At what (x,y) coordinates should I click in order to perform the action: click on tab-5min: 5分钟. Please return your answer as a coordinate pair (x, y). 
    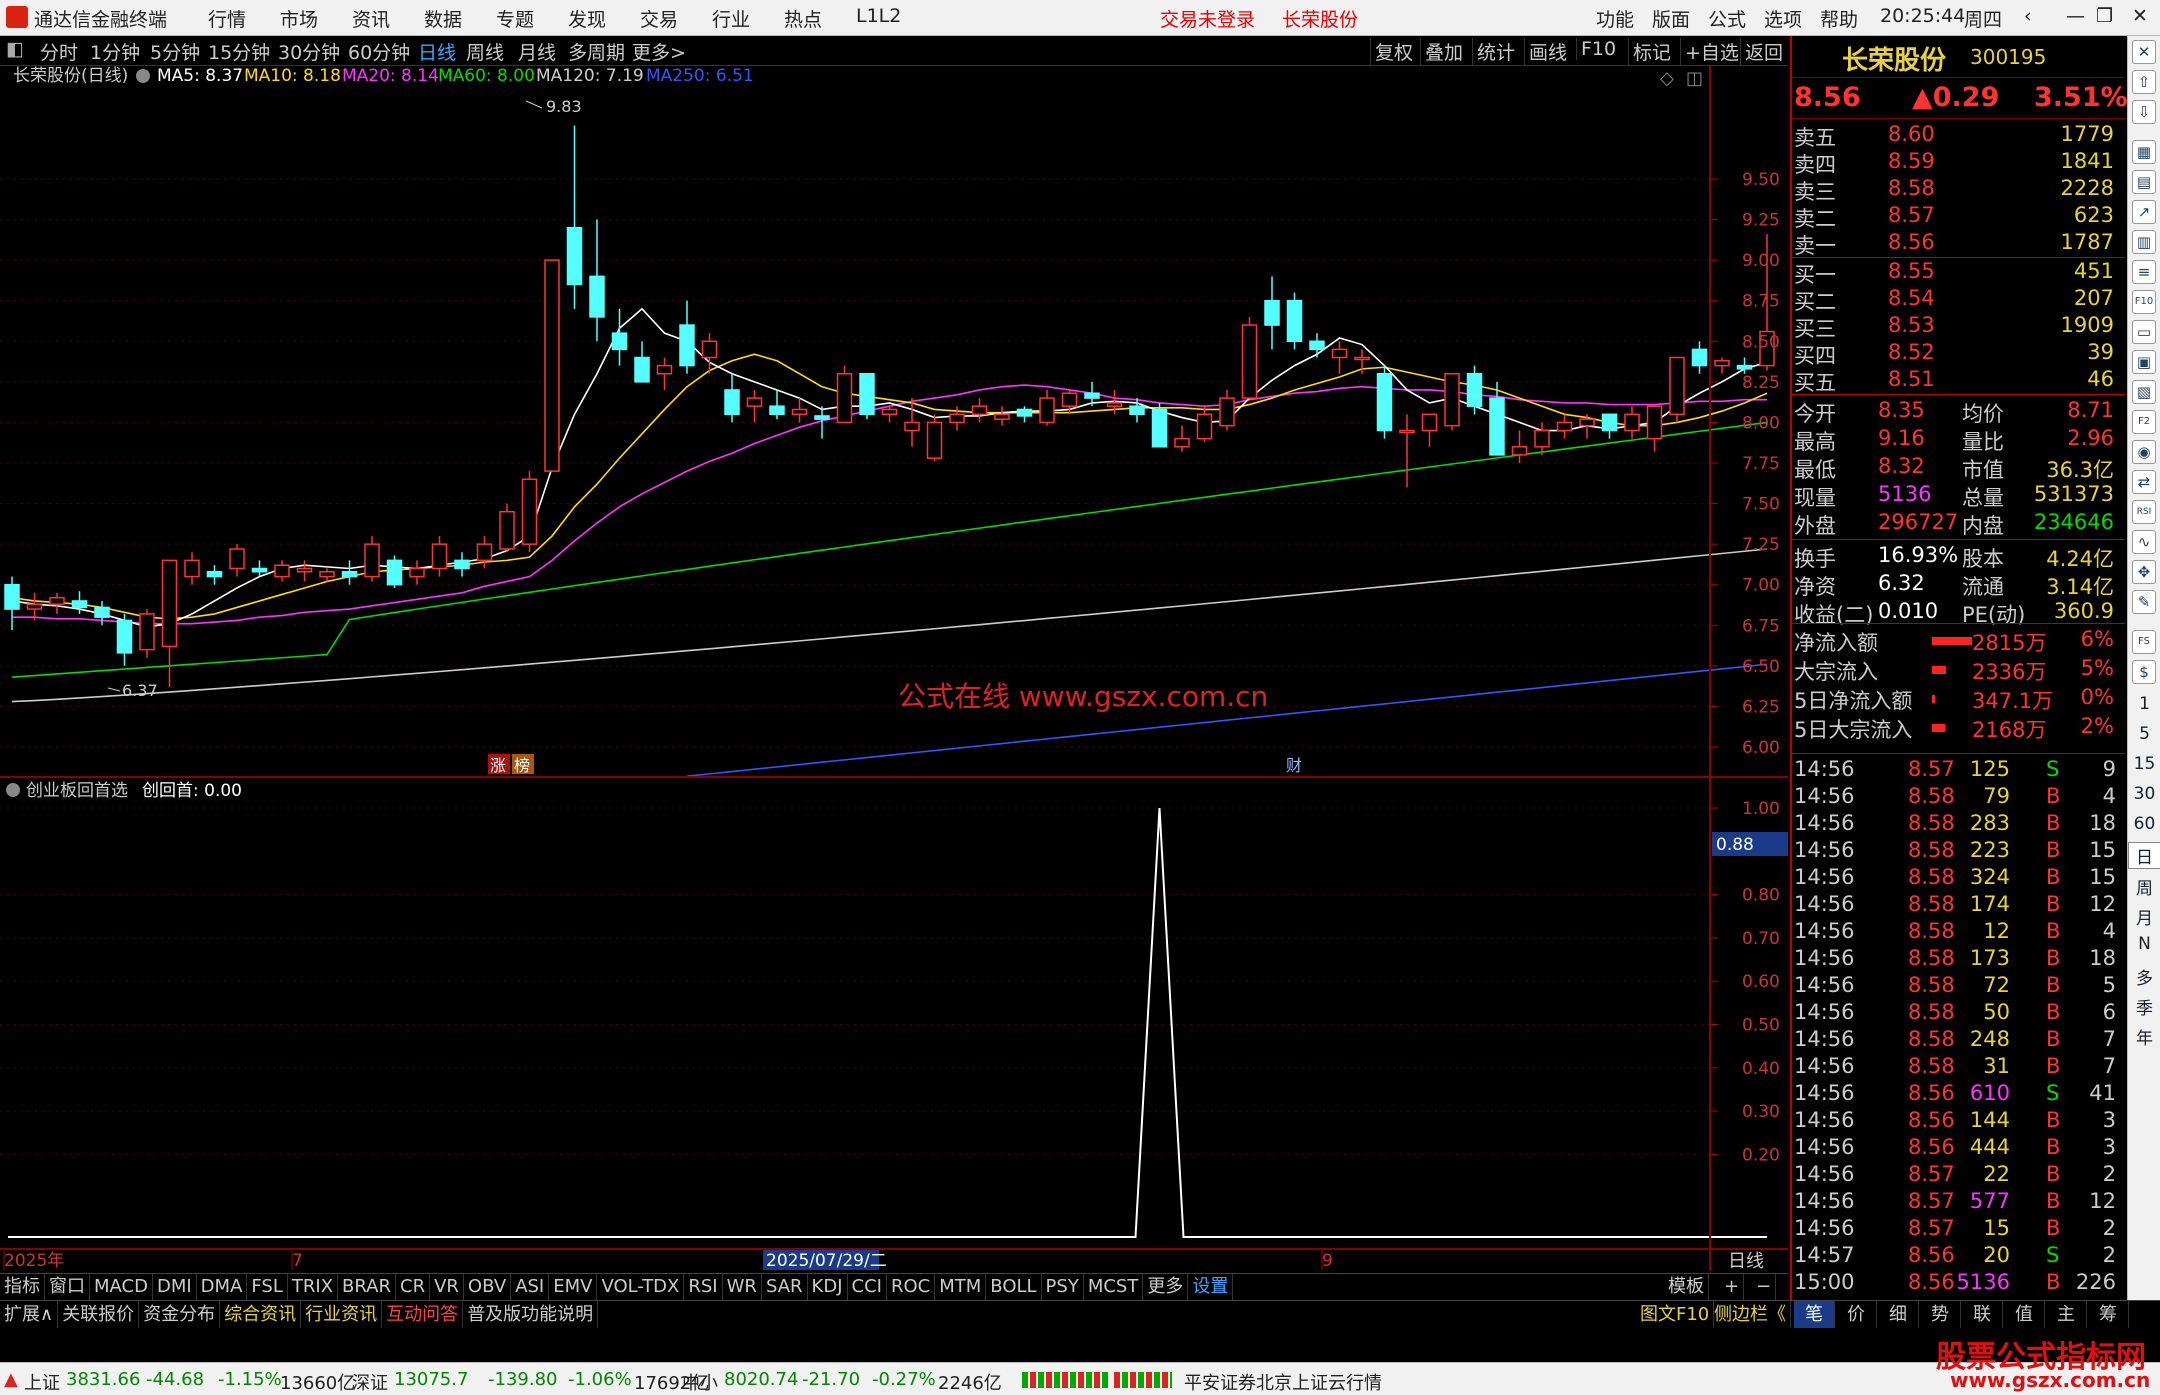
    Looking at the image, I should click on (175, 51).